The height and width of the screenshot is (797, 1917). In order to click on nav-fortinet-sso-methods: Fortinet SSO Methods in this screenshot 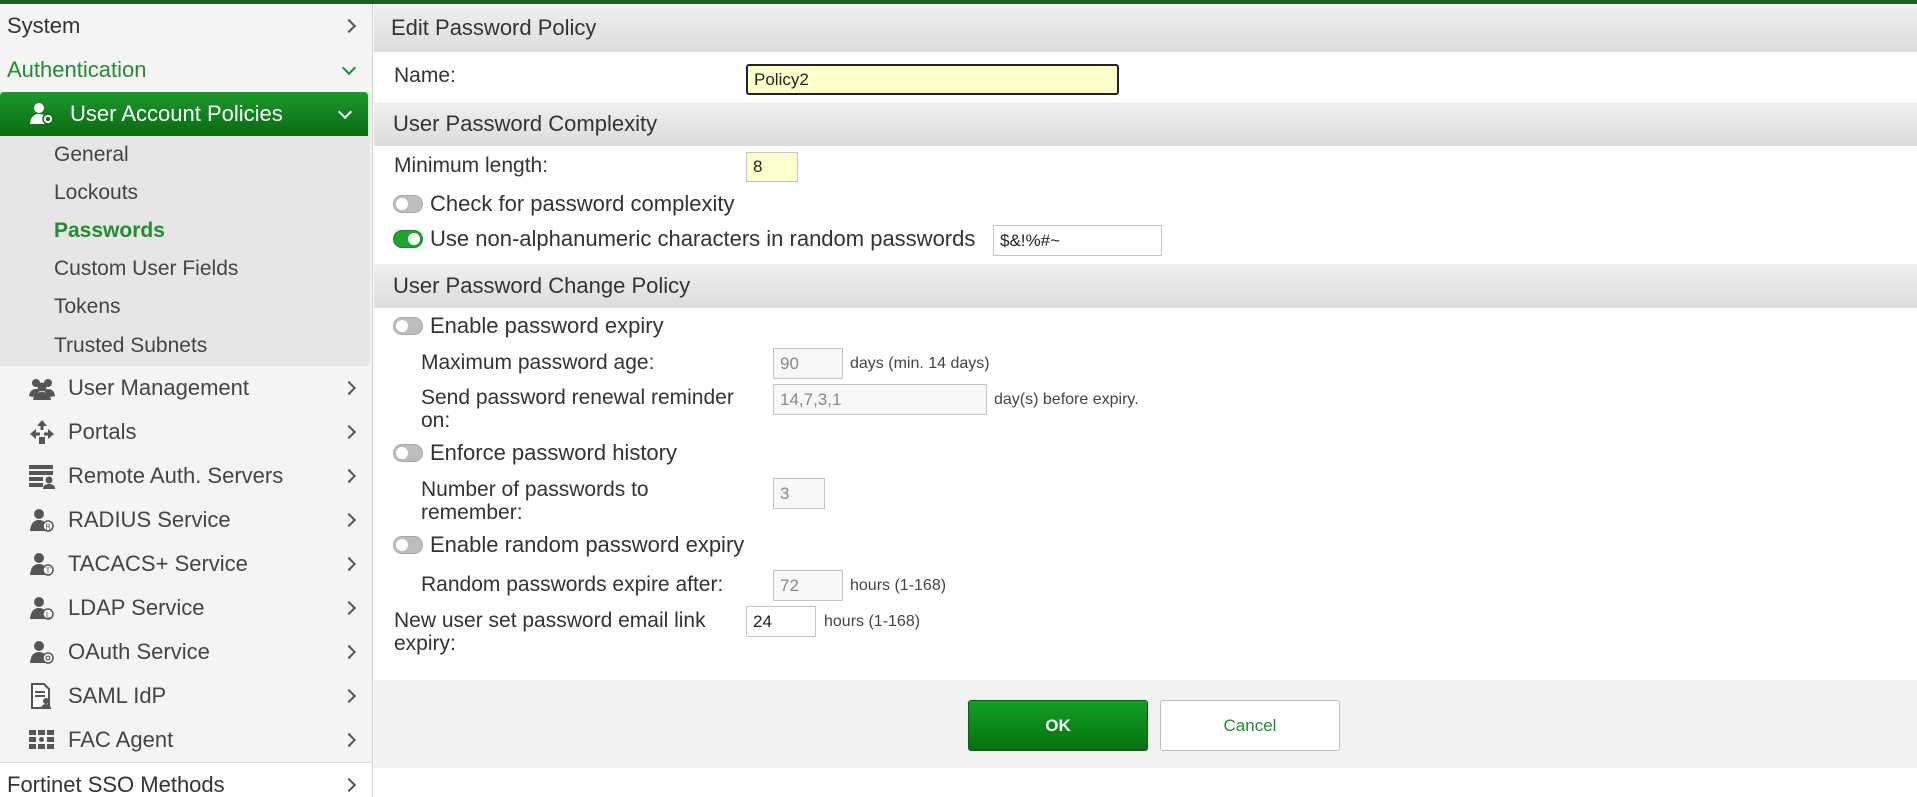, I will do `click(186, 779)`.